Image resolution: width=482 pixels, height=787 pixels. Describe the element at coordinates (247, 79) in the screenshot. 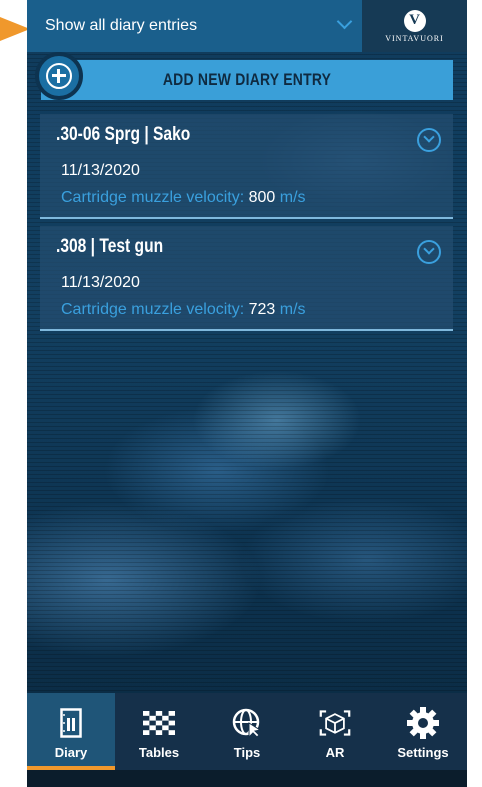

I see `add-entry-label: ADD NEW DIARY ENTRY` at that location.